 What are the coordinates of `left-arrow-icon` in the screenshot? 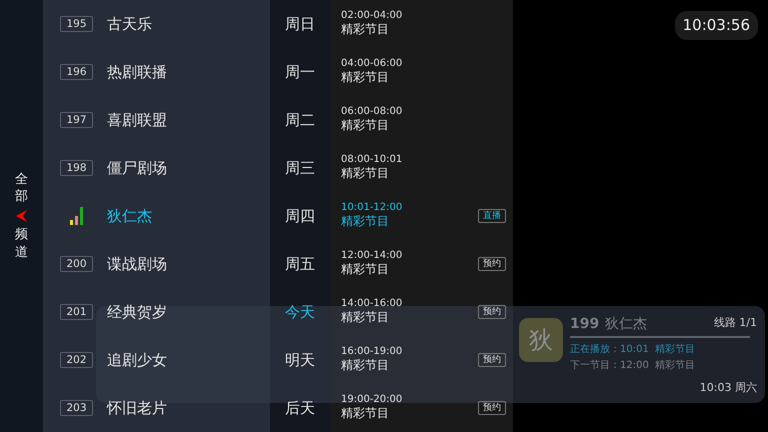 It's located at (22, 216).